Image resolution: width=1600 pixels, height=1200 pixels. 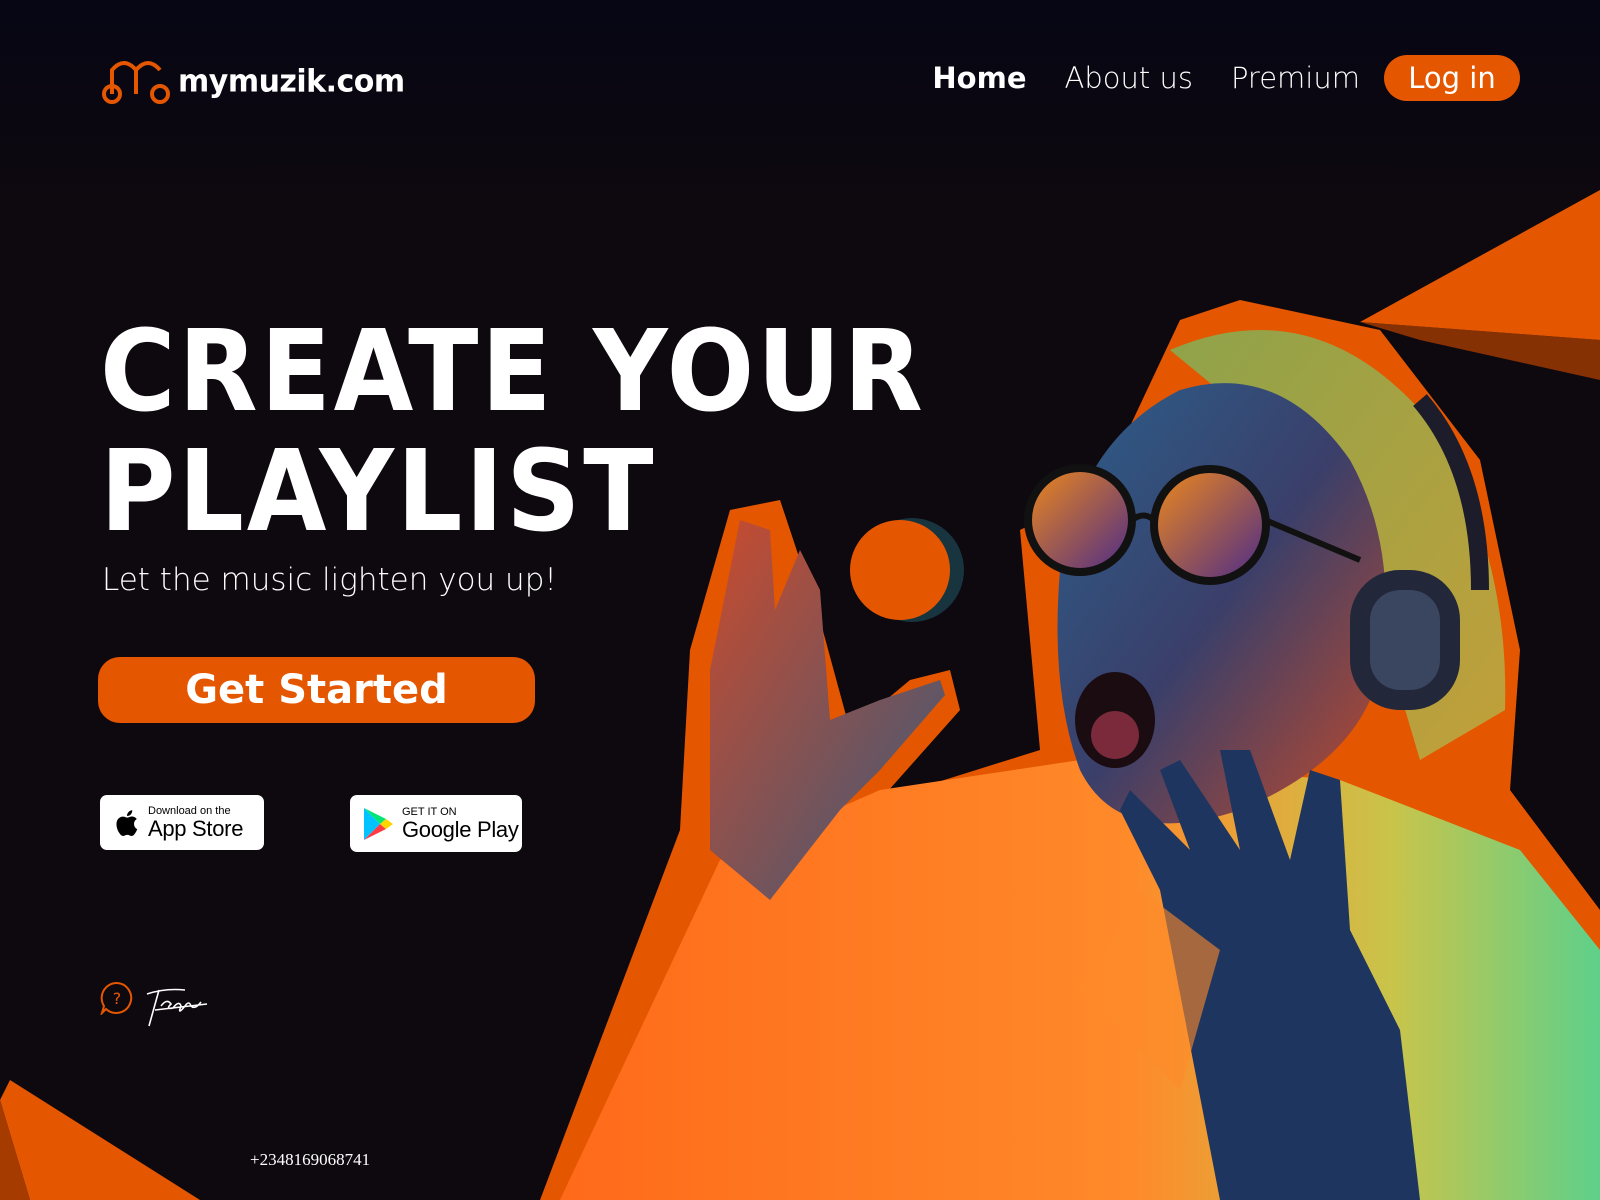 What do you see at coordinates (177, 1007) in the screenshot?
I see `designer-signature` at bounding box center [177, 1007].